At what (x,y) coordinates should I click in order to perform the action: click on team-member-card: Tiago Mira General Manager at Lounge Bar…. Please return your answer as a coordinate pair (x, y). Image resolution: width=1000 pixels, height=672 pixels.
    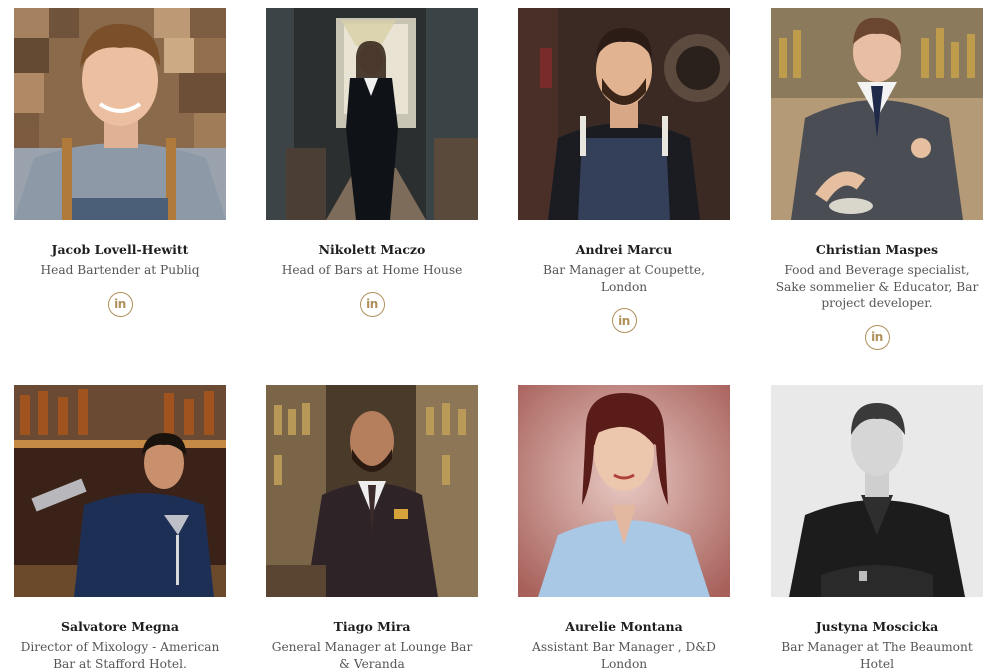
    Looking at the image, I should click on (372, 528).